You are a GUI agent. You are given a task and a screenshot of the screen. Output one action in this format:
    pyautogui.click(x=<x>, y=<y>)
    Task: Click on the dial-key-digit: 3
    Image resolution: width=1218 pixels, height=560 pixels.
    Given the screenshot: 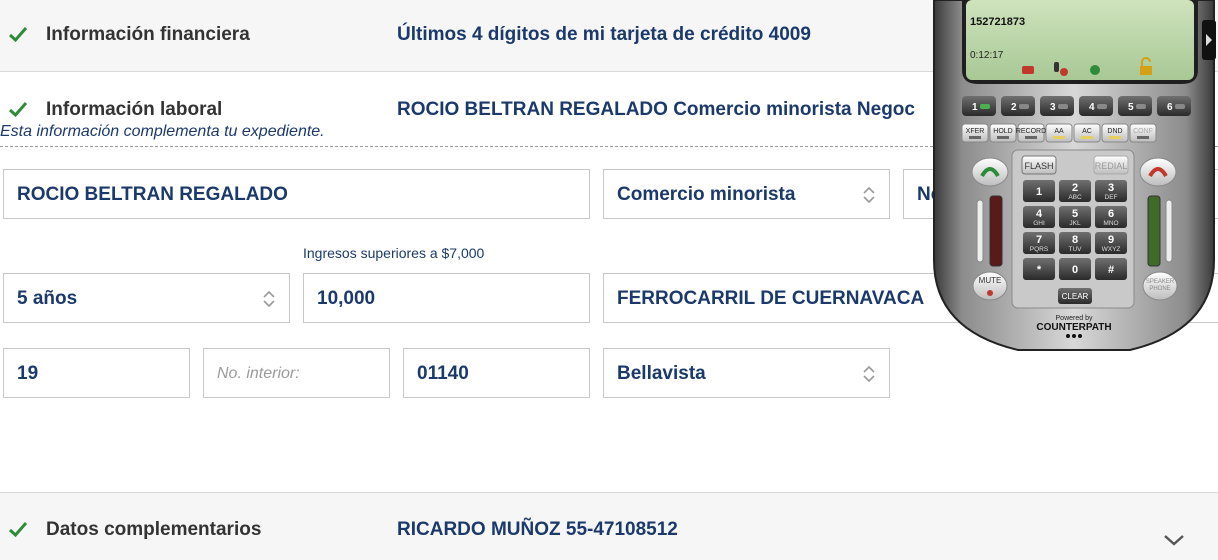 What is the action you would take?
    pyautogui.click(x=1111, y=188)
    